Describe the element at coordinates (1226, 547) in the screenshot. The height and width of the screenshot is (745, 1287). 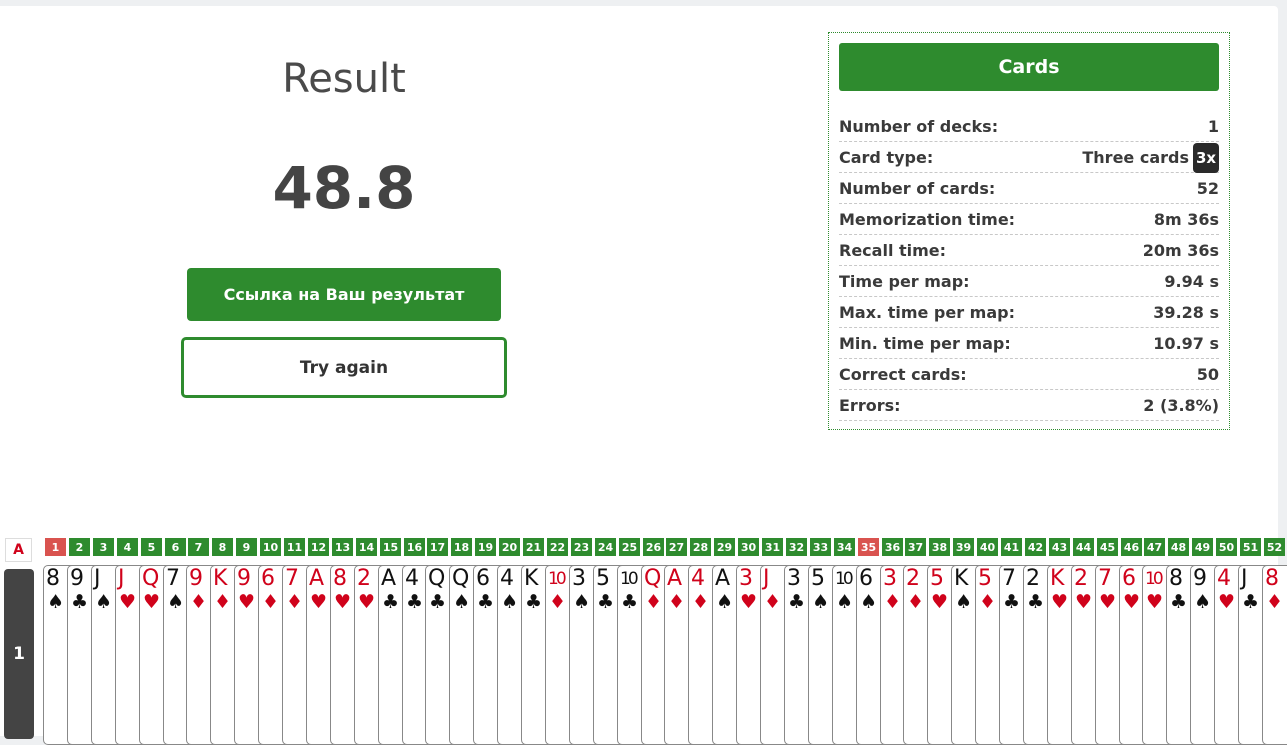
I see `position-number: 50` at that location.